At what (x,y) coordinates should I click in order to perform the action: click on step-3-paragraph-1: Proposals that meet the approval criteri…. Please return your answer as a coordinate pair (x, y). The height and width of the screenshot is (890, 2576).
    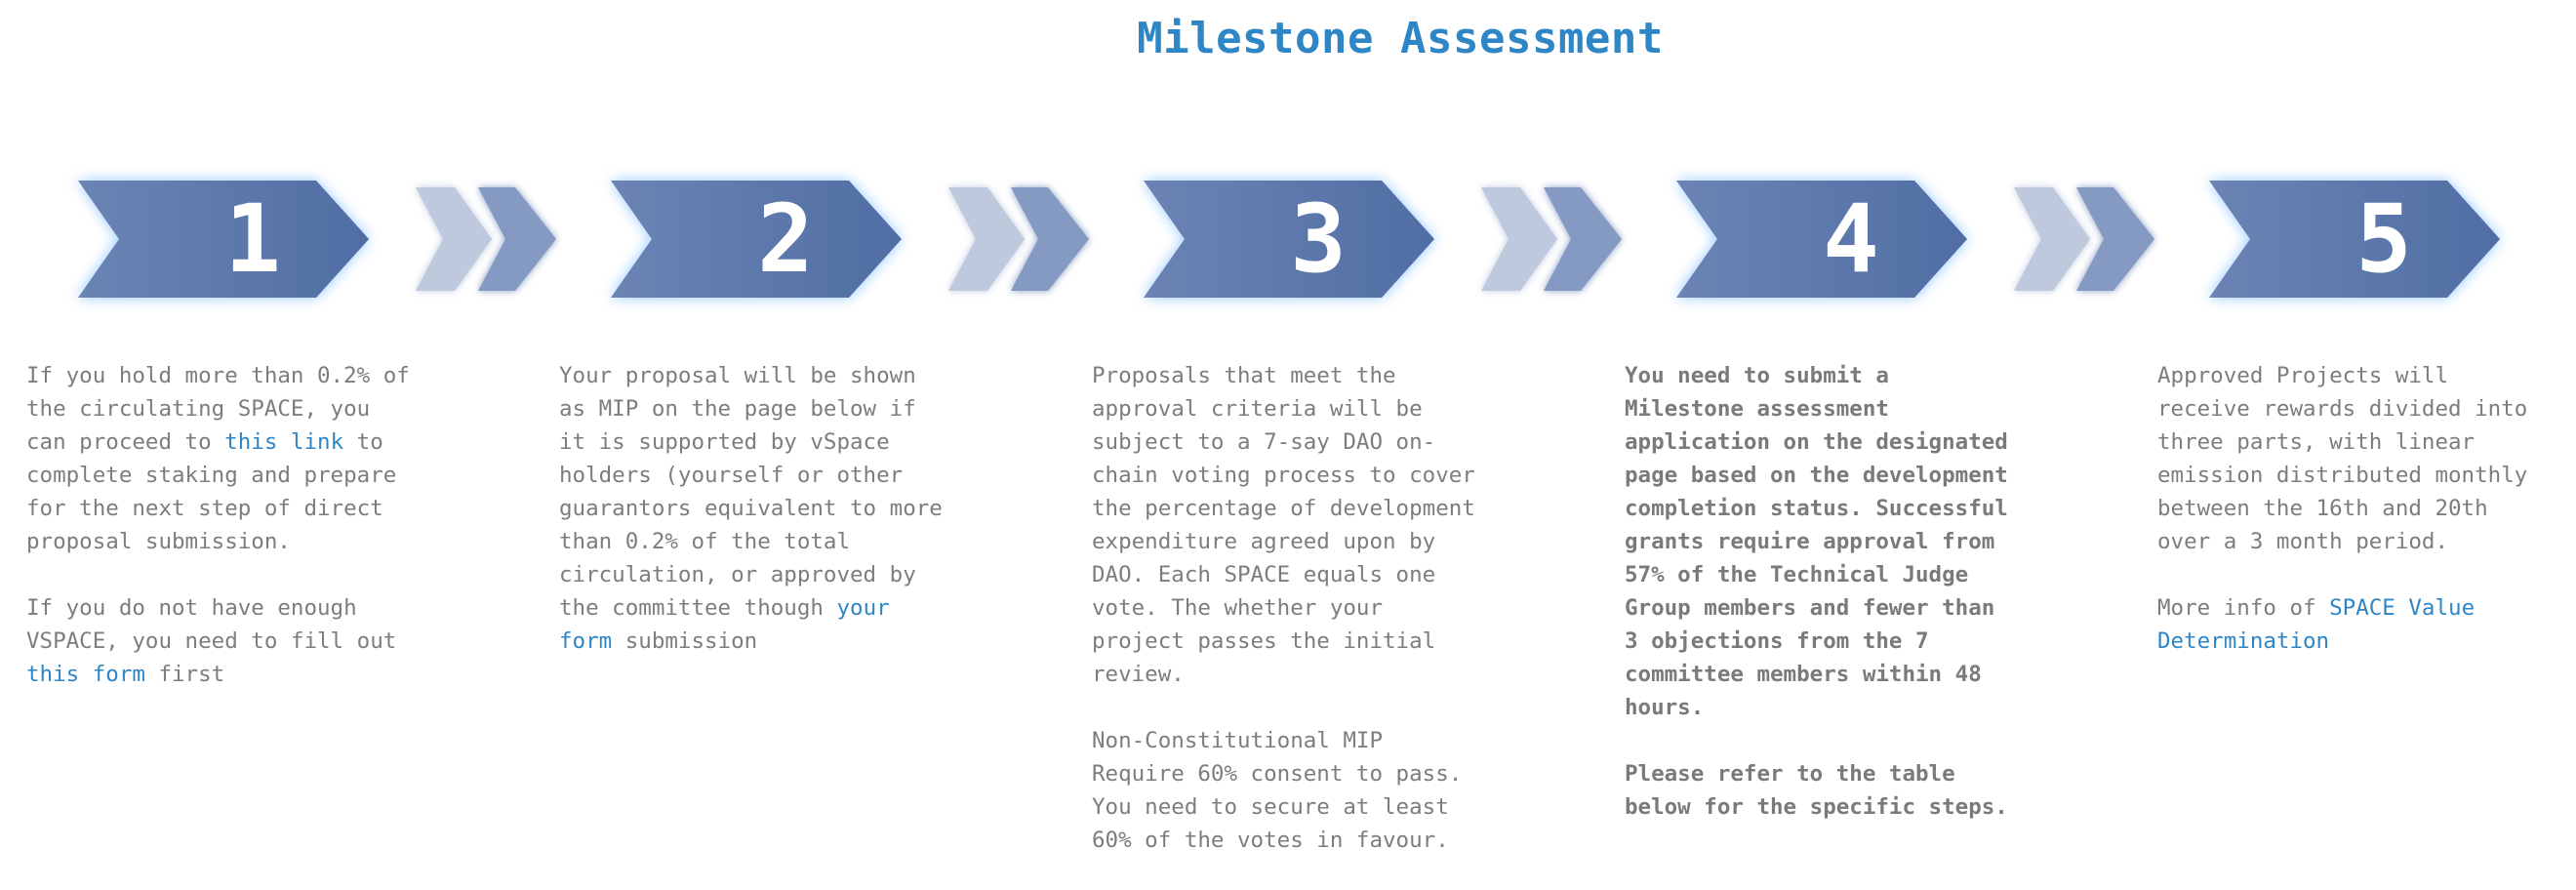
    Looking at the image, I should click on (1283, 525).